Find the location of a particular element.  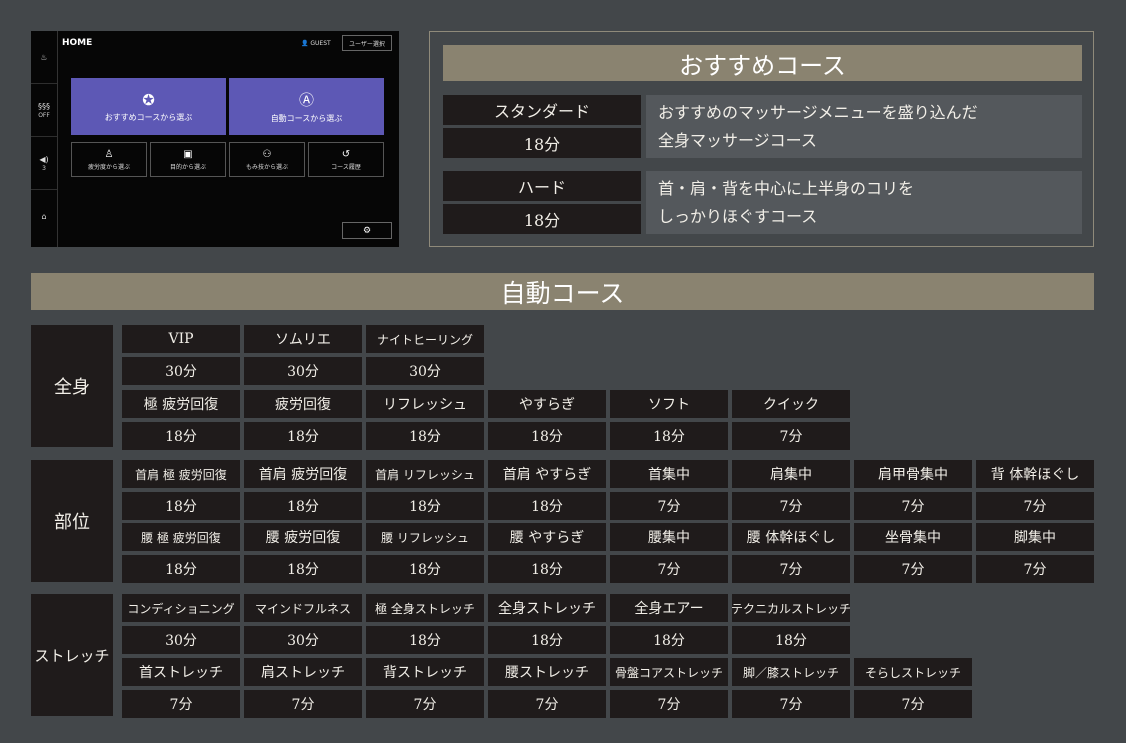

course-name-cell: 骨盤コアストレッチ is located at coordinates (669, 672).